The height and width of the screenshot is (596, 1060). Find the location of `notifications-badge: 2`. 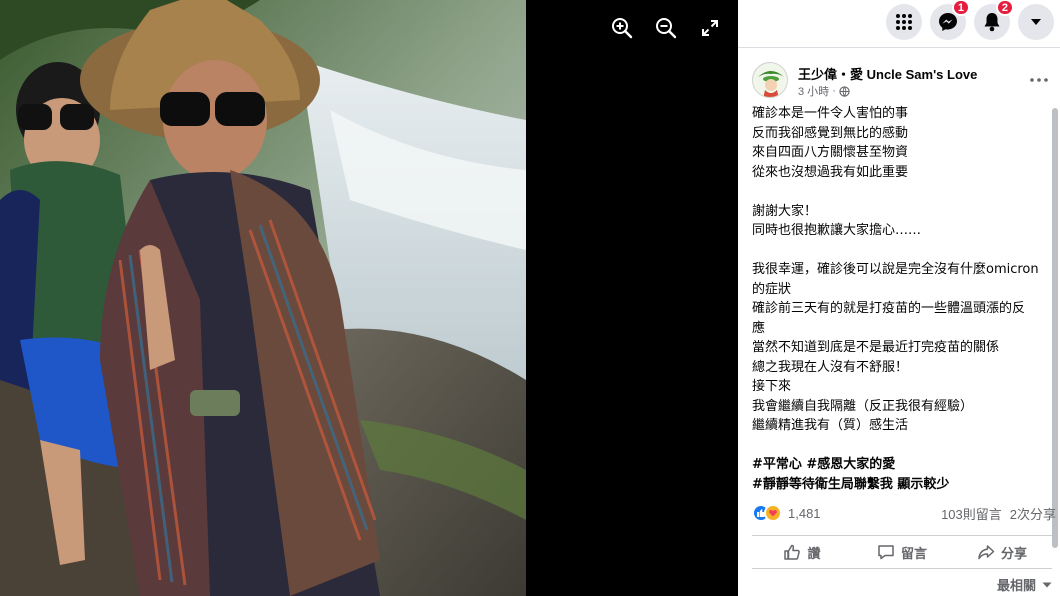

notifications-badge: 2 is located at coordinates (1004, 8).